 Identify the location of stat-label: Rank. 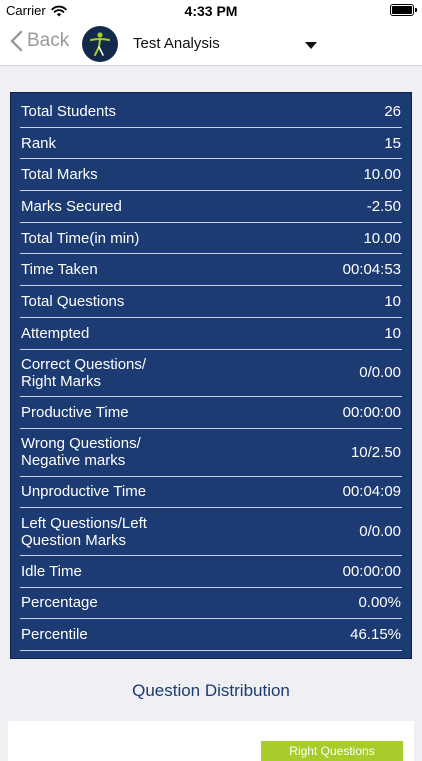
(39, 143).